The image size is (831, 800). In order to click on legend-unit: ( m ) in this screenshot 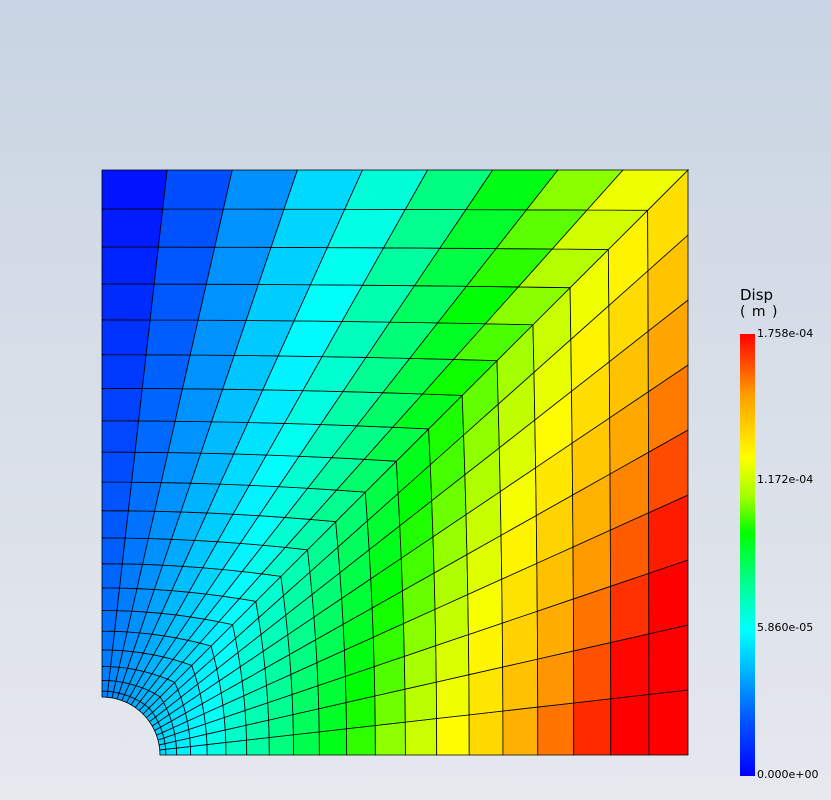, I will do `click(759, 312)`.